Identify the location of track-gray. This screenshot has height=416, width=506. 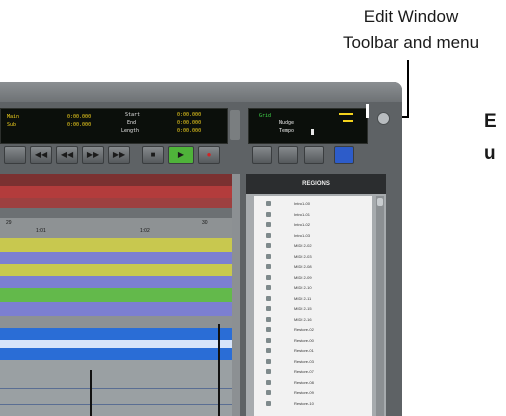
(116, 322).